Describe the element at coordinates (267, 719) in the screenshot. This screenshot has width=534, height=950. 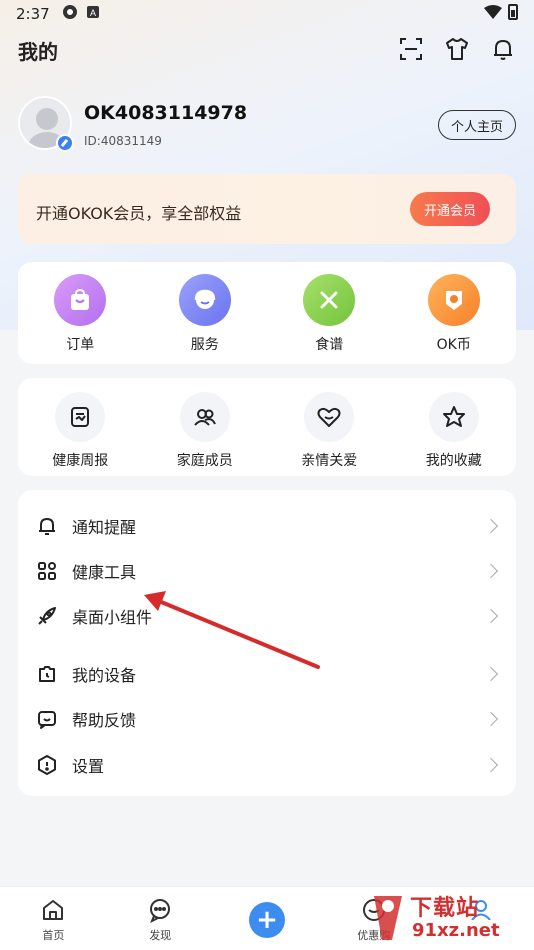
I see `menu-item-help-feedback: 帮助反馈` at that location.